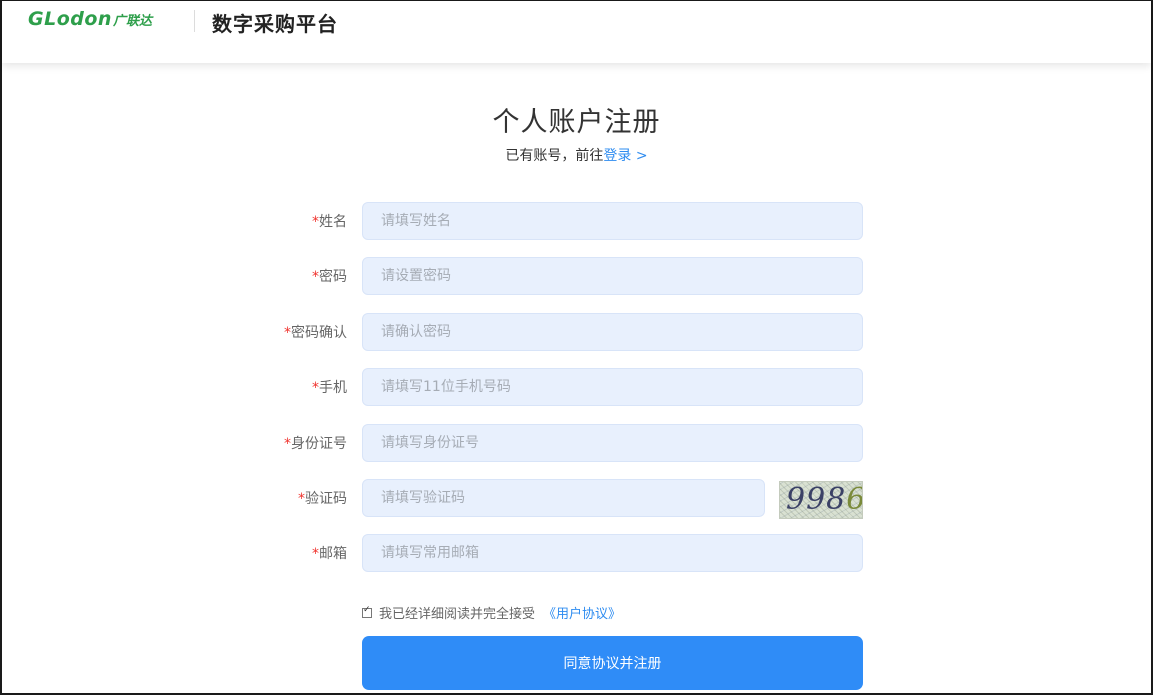 This screenshot has height=695, width=1153. What do you see at coordinates (563, 498) in the screenshot?
I see `captcha-input` at bounding box center [563, 498].